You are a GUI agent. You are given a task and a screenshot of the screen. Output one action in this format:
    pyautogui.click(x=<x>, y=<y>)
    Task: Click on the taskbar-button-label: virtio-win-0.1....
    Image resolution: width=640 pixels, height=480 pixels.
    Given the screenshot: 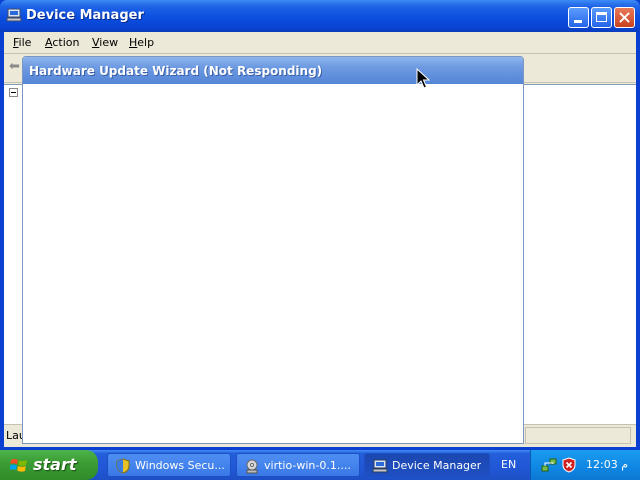 What is the action you would take?
    pyautogui.click(x=307, y=465)
    